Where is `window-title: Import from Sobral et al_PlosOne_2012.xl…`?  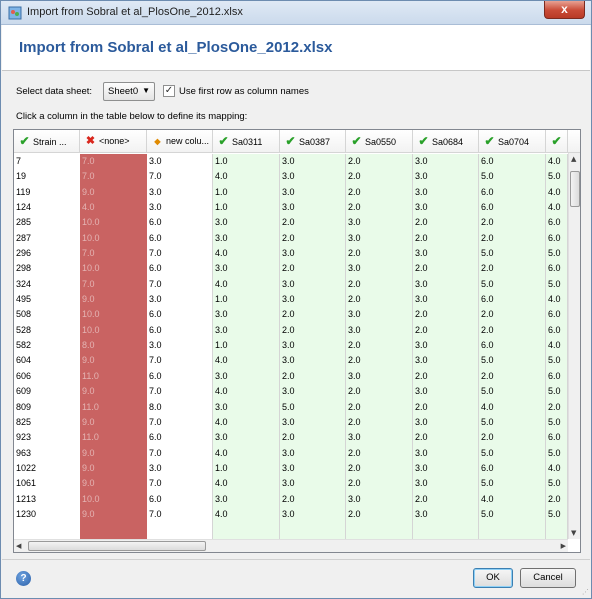
window-title: Import from Sobral et al_PlosOne_2012.xl… is located at coordinates (135, 12).